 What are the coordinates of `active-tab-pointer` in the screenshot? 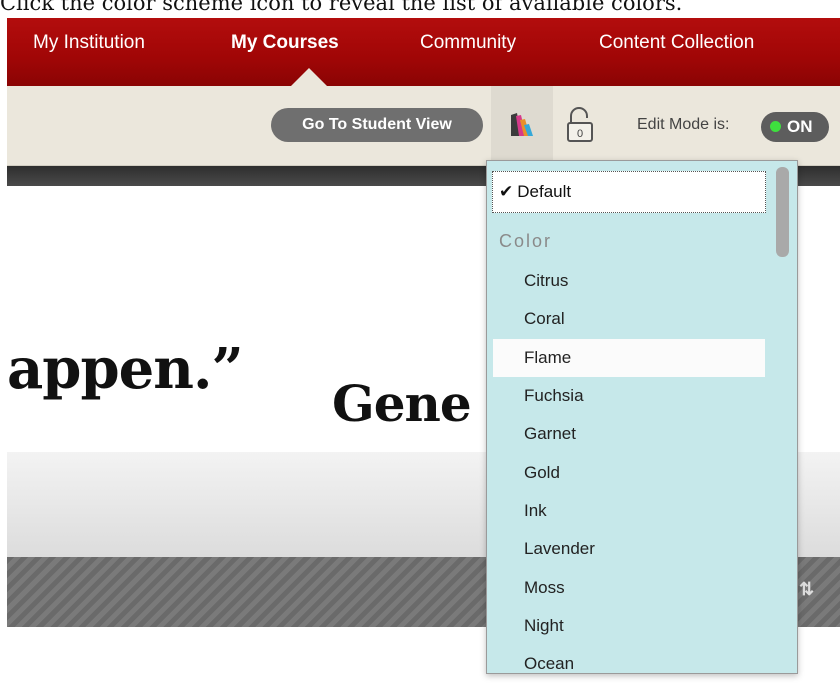 It's located at (309, 77).